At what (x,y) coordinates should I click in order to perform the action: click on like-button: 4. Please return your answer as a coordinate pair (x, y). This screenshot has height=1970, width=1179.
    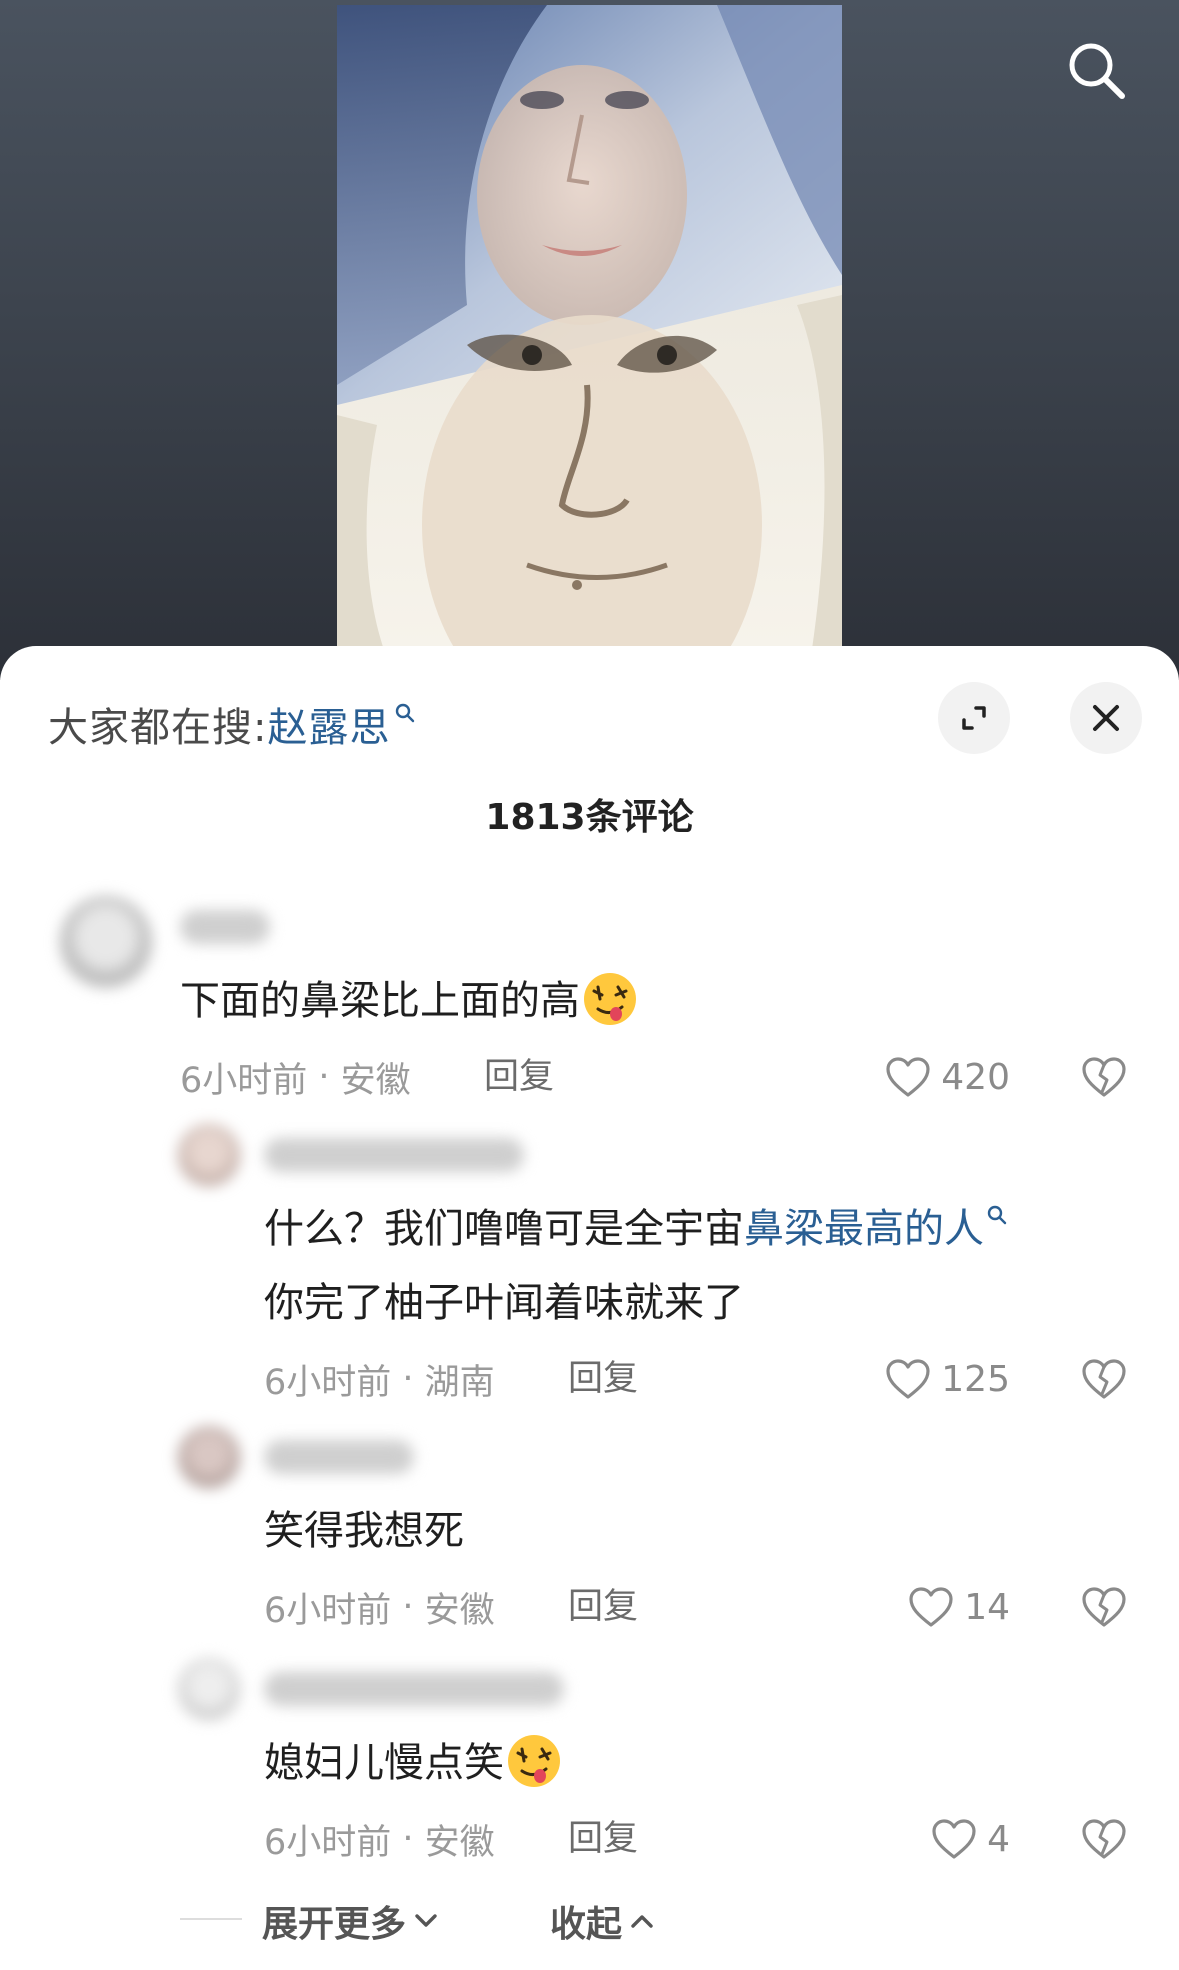
    Looking at the image, I should click on (940, 1839).